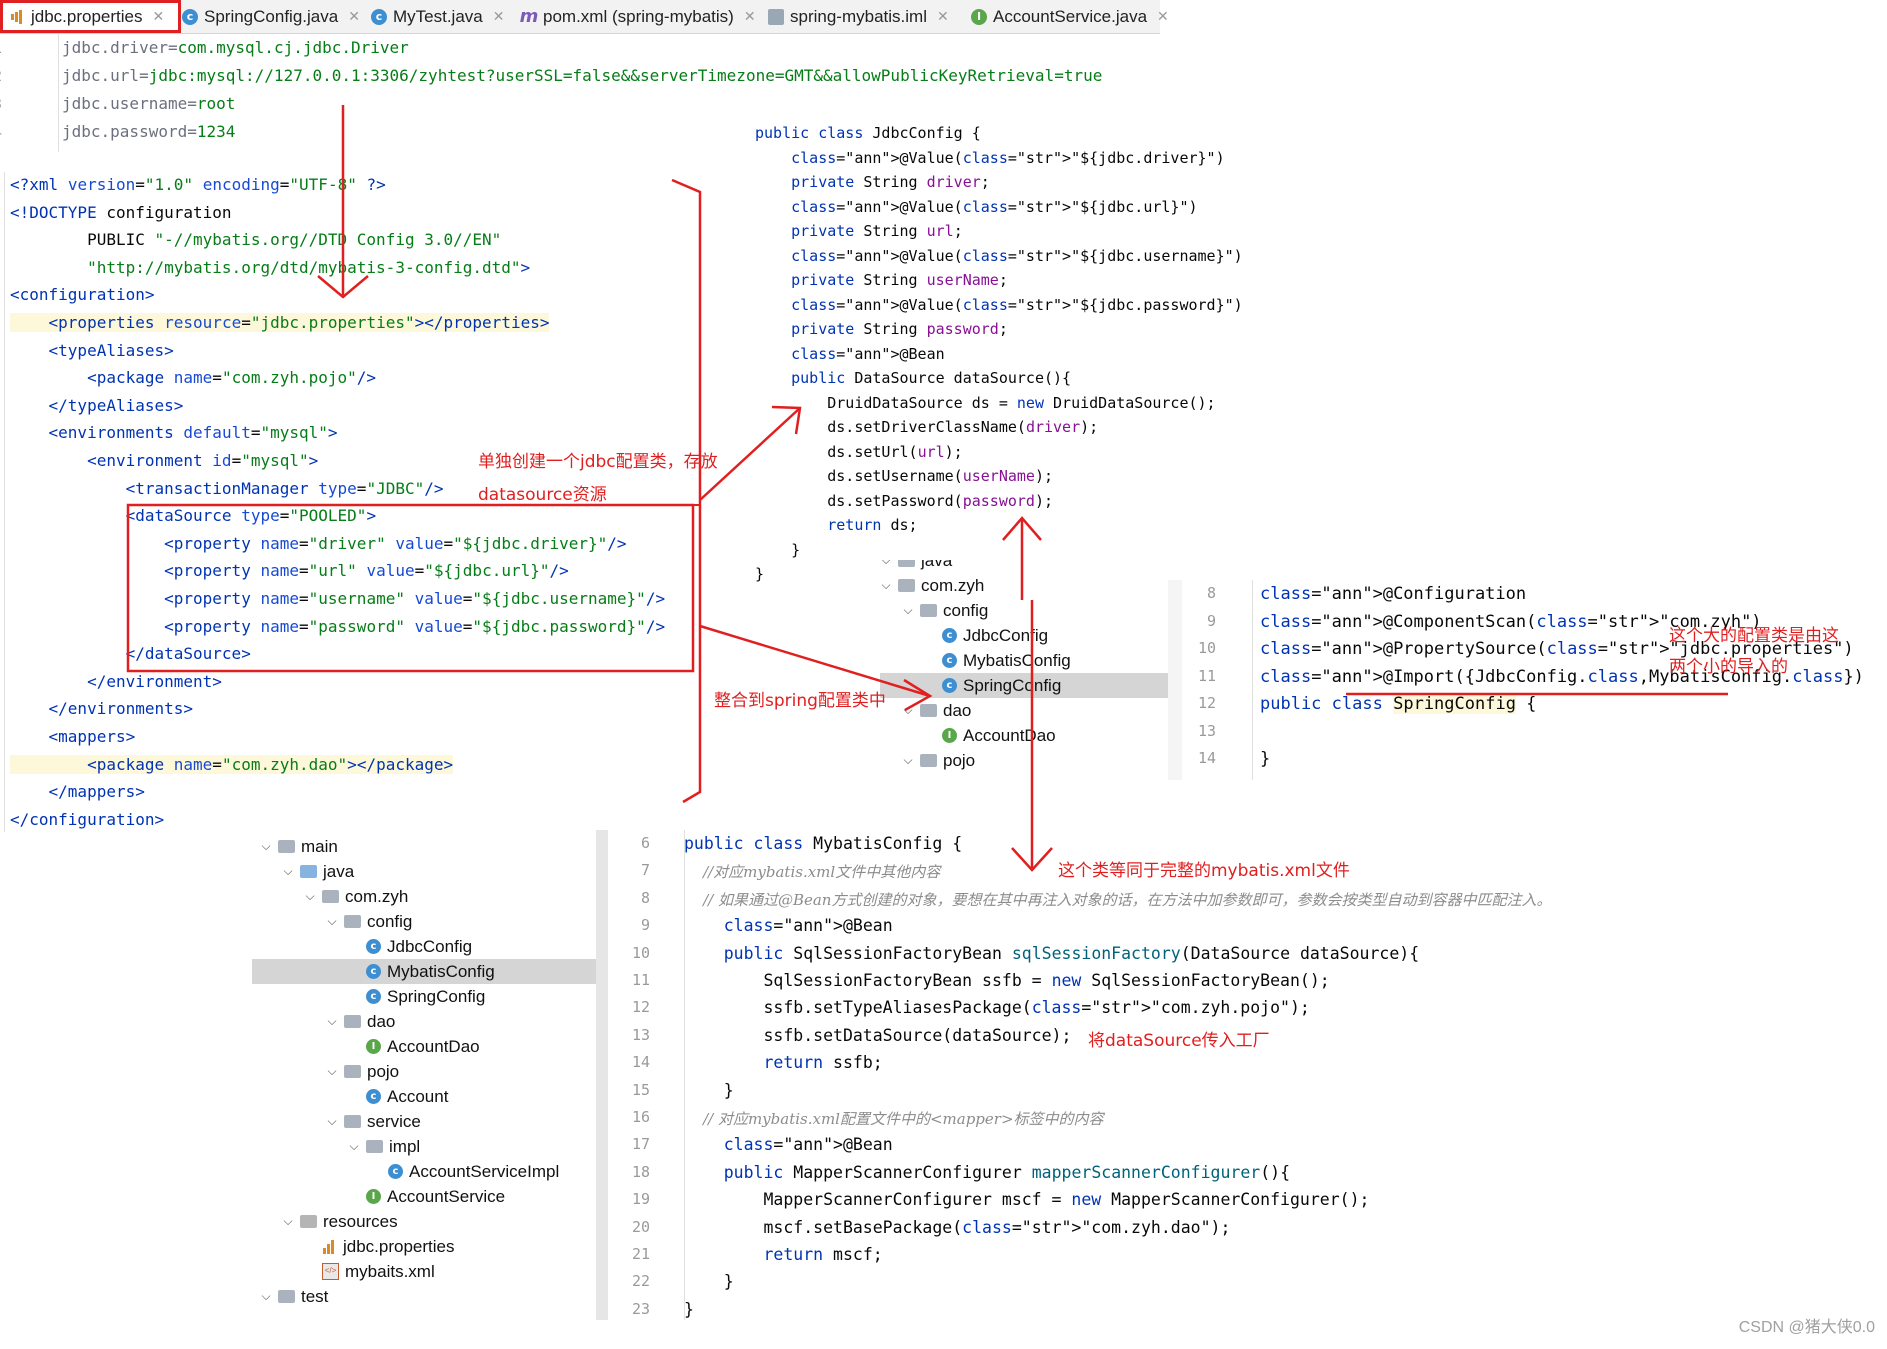 Image resolution: width=1887 pixels, height=1349 pixels. I want to click on datasource-highlight-box, so click(410, 588).